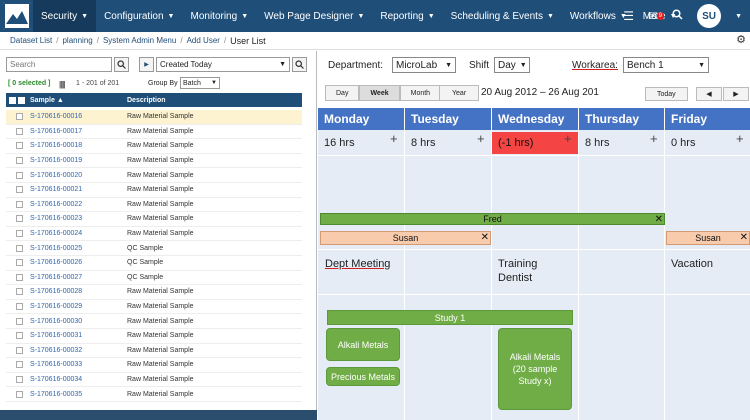  What do you see at coordinates (666, 65) in the screenshot?
I see `workarea-select: Bench 1 ▼` at bounding box center [666, 65].